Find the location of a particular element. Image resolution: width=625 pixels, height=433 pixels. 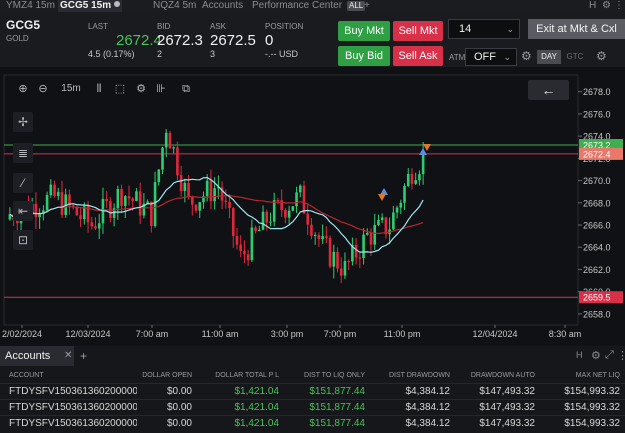

exit-at-market-cancel-button: Exit at Mkt & Cxl is located at coordinates (576, 29).